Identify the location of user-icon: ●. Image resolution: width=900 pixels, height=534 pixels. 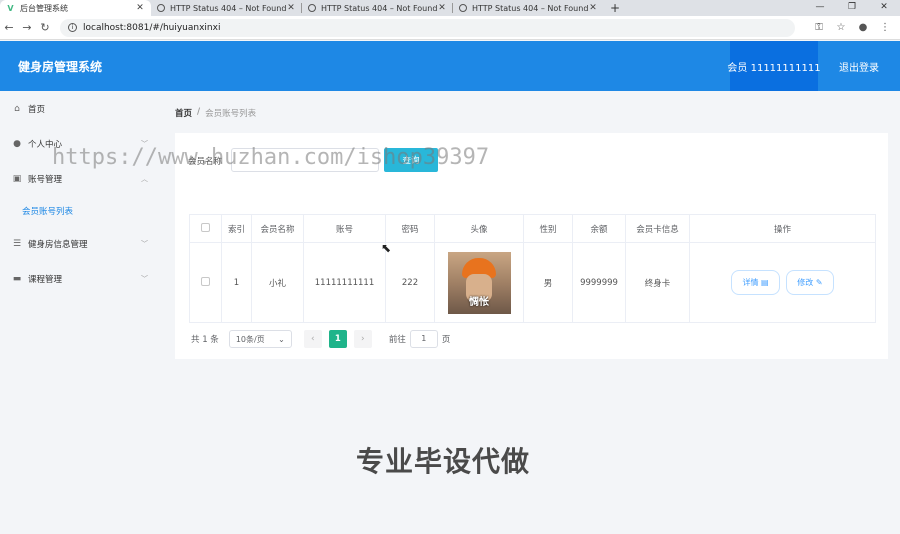
(17, 143).